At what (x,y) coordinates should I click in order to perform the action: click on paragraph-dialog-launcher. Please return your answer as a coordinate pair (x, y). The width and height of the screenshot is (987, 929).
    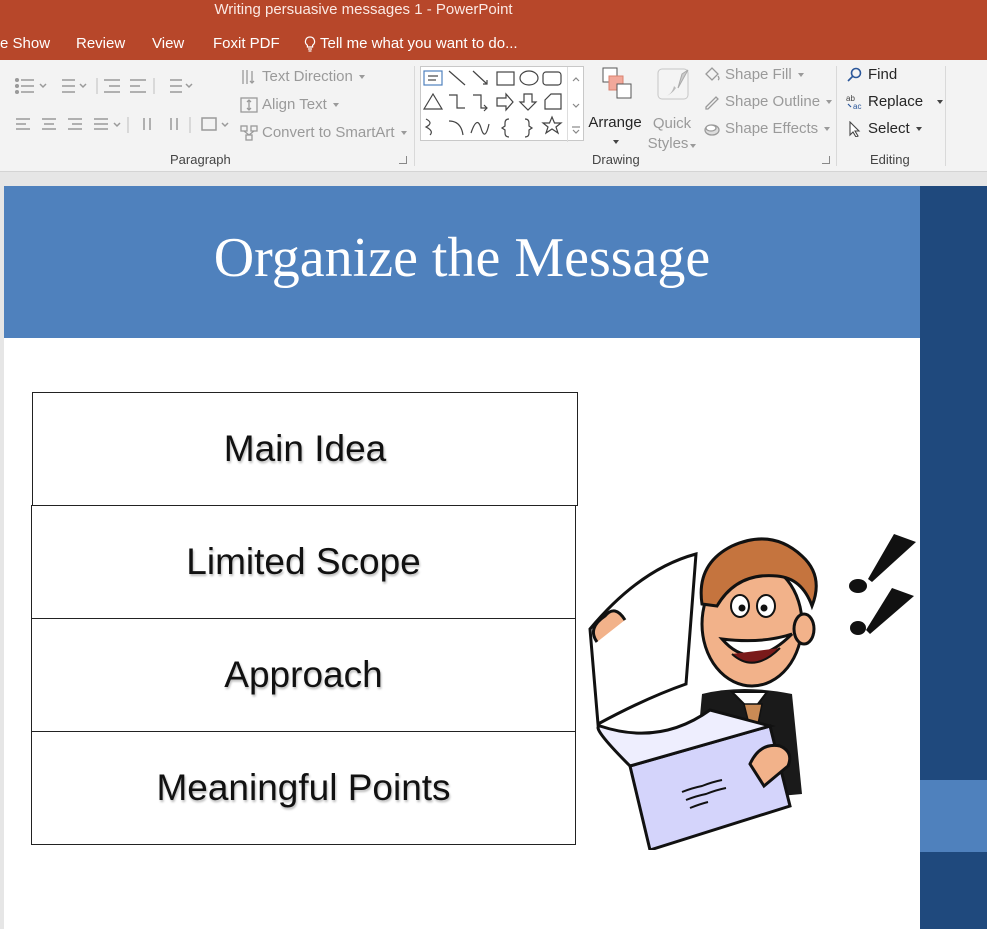
    Looking at the image, I should click on (403, 160).